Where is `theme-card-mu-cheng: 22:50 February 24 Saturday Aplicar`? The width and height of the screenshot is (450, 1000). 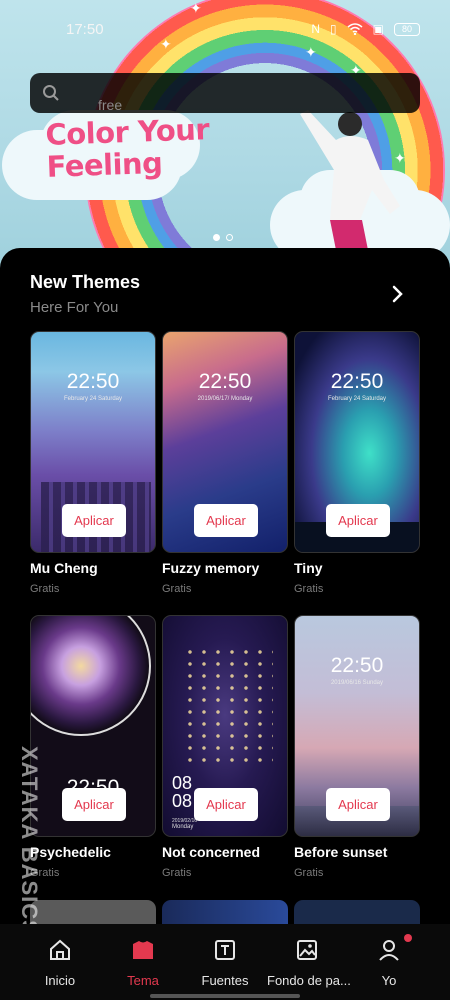 theme-card-mu-cheng: 22:50 February 24 Saturday Aplicar is located at coordinates (93, 442).